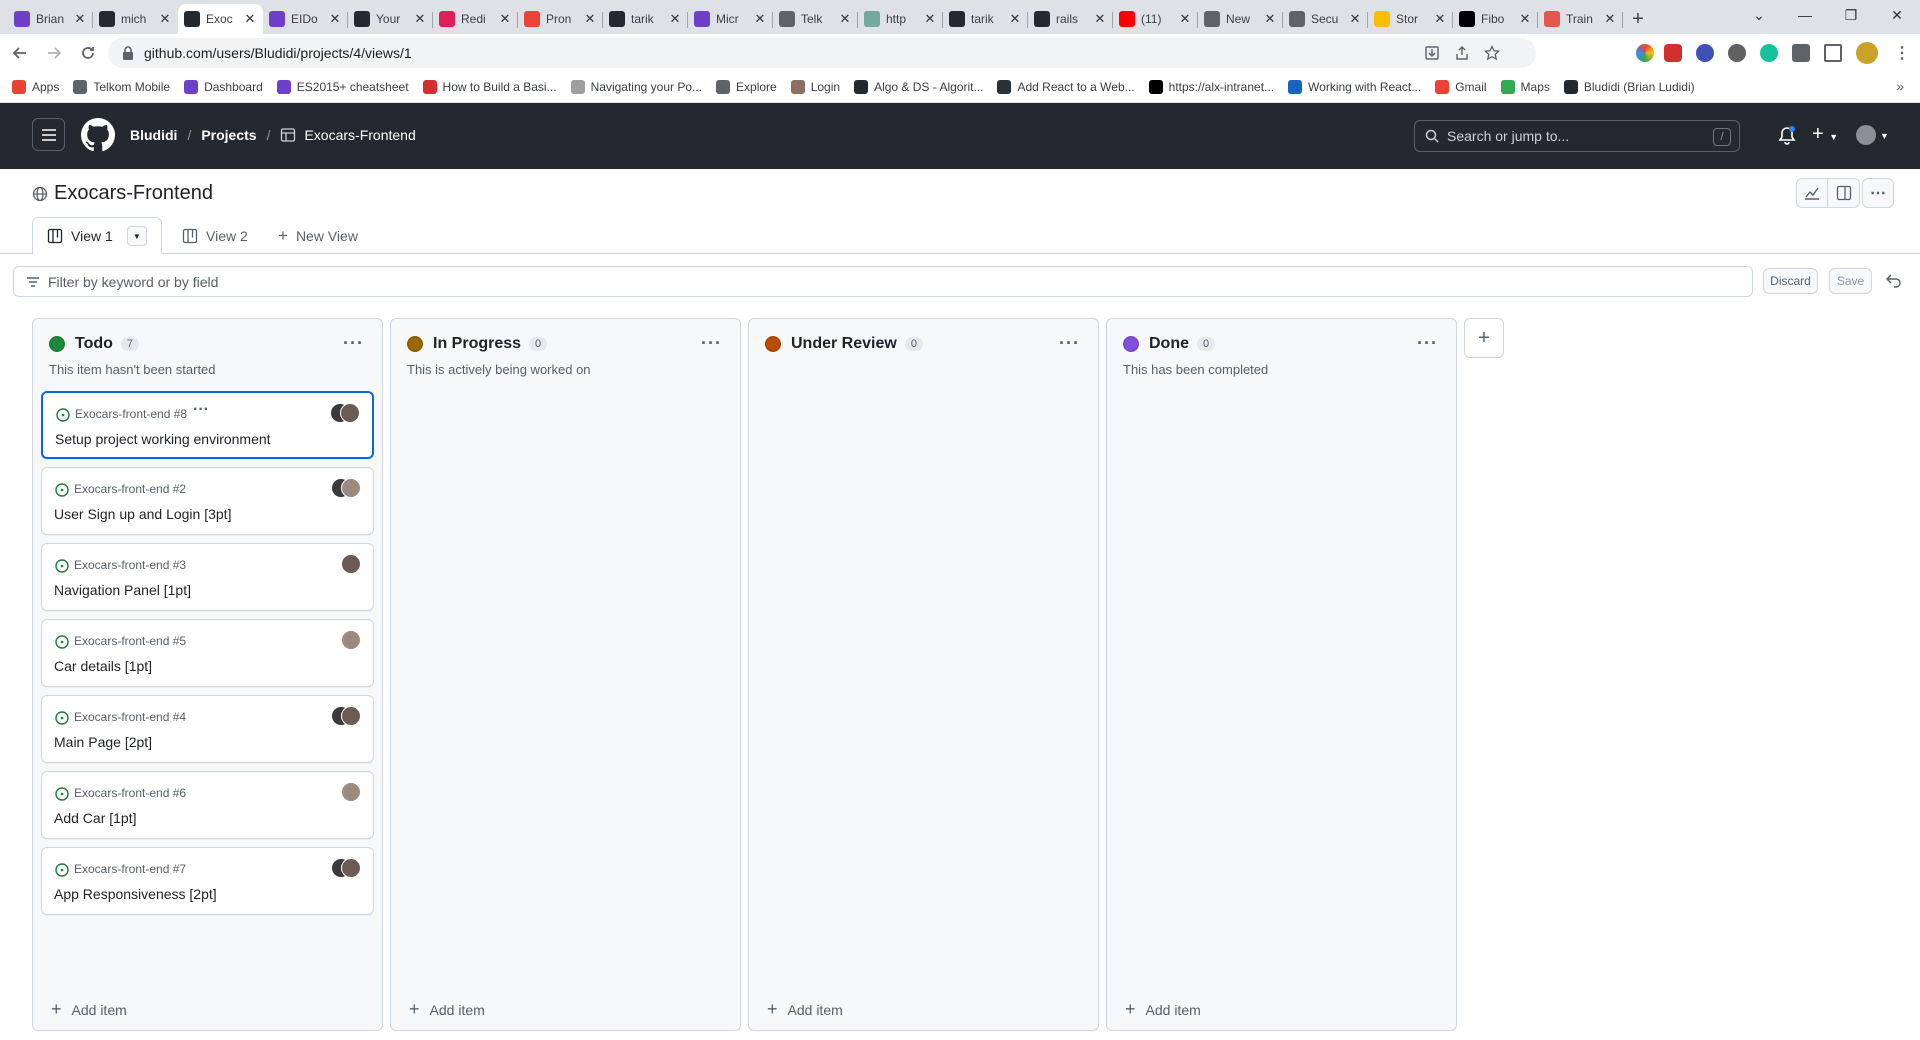  What do you see at coordinates (1155, 19) in the screenshot?
I see `browser-tab: (11) ✕` at bounding box center [1155, 19].